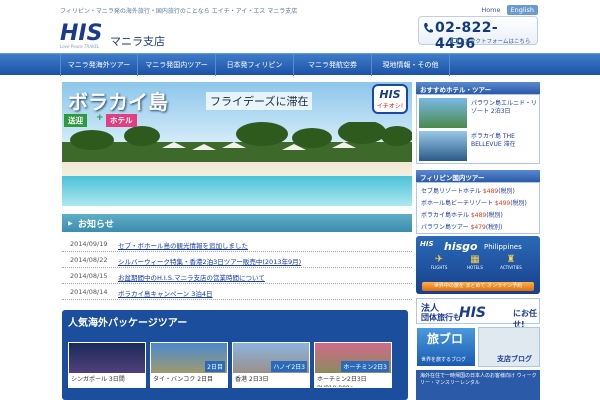 Image resolution: width=600 pixels, height=400 pixels. I want to click on corporate-travel-banner: 法人 団体旅行も HIS にお任せ!, so click(478, 313).